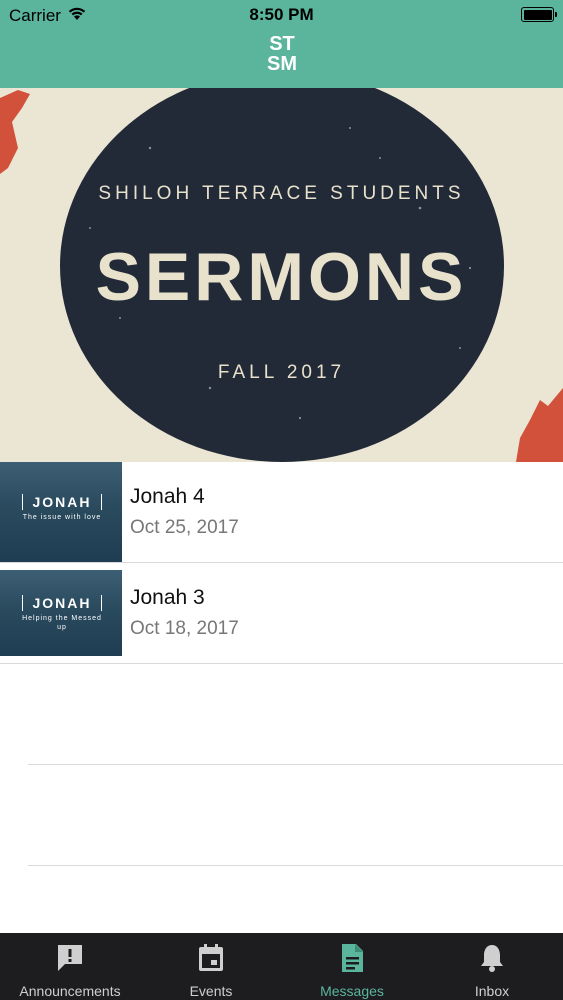  I want to click on alert-icon, so click(70, 958).